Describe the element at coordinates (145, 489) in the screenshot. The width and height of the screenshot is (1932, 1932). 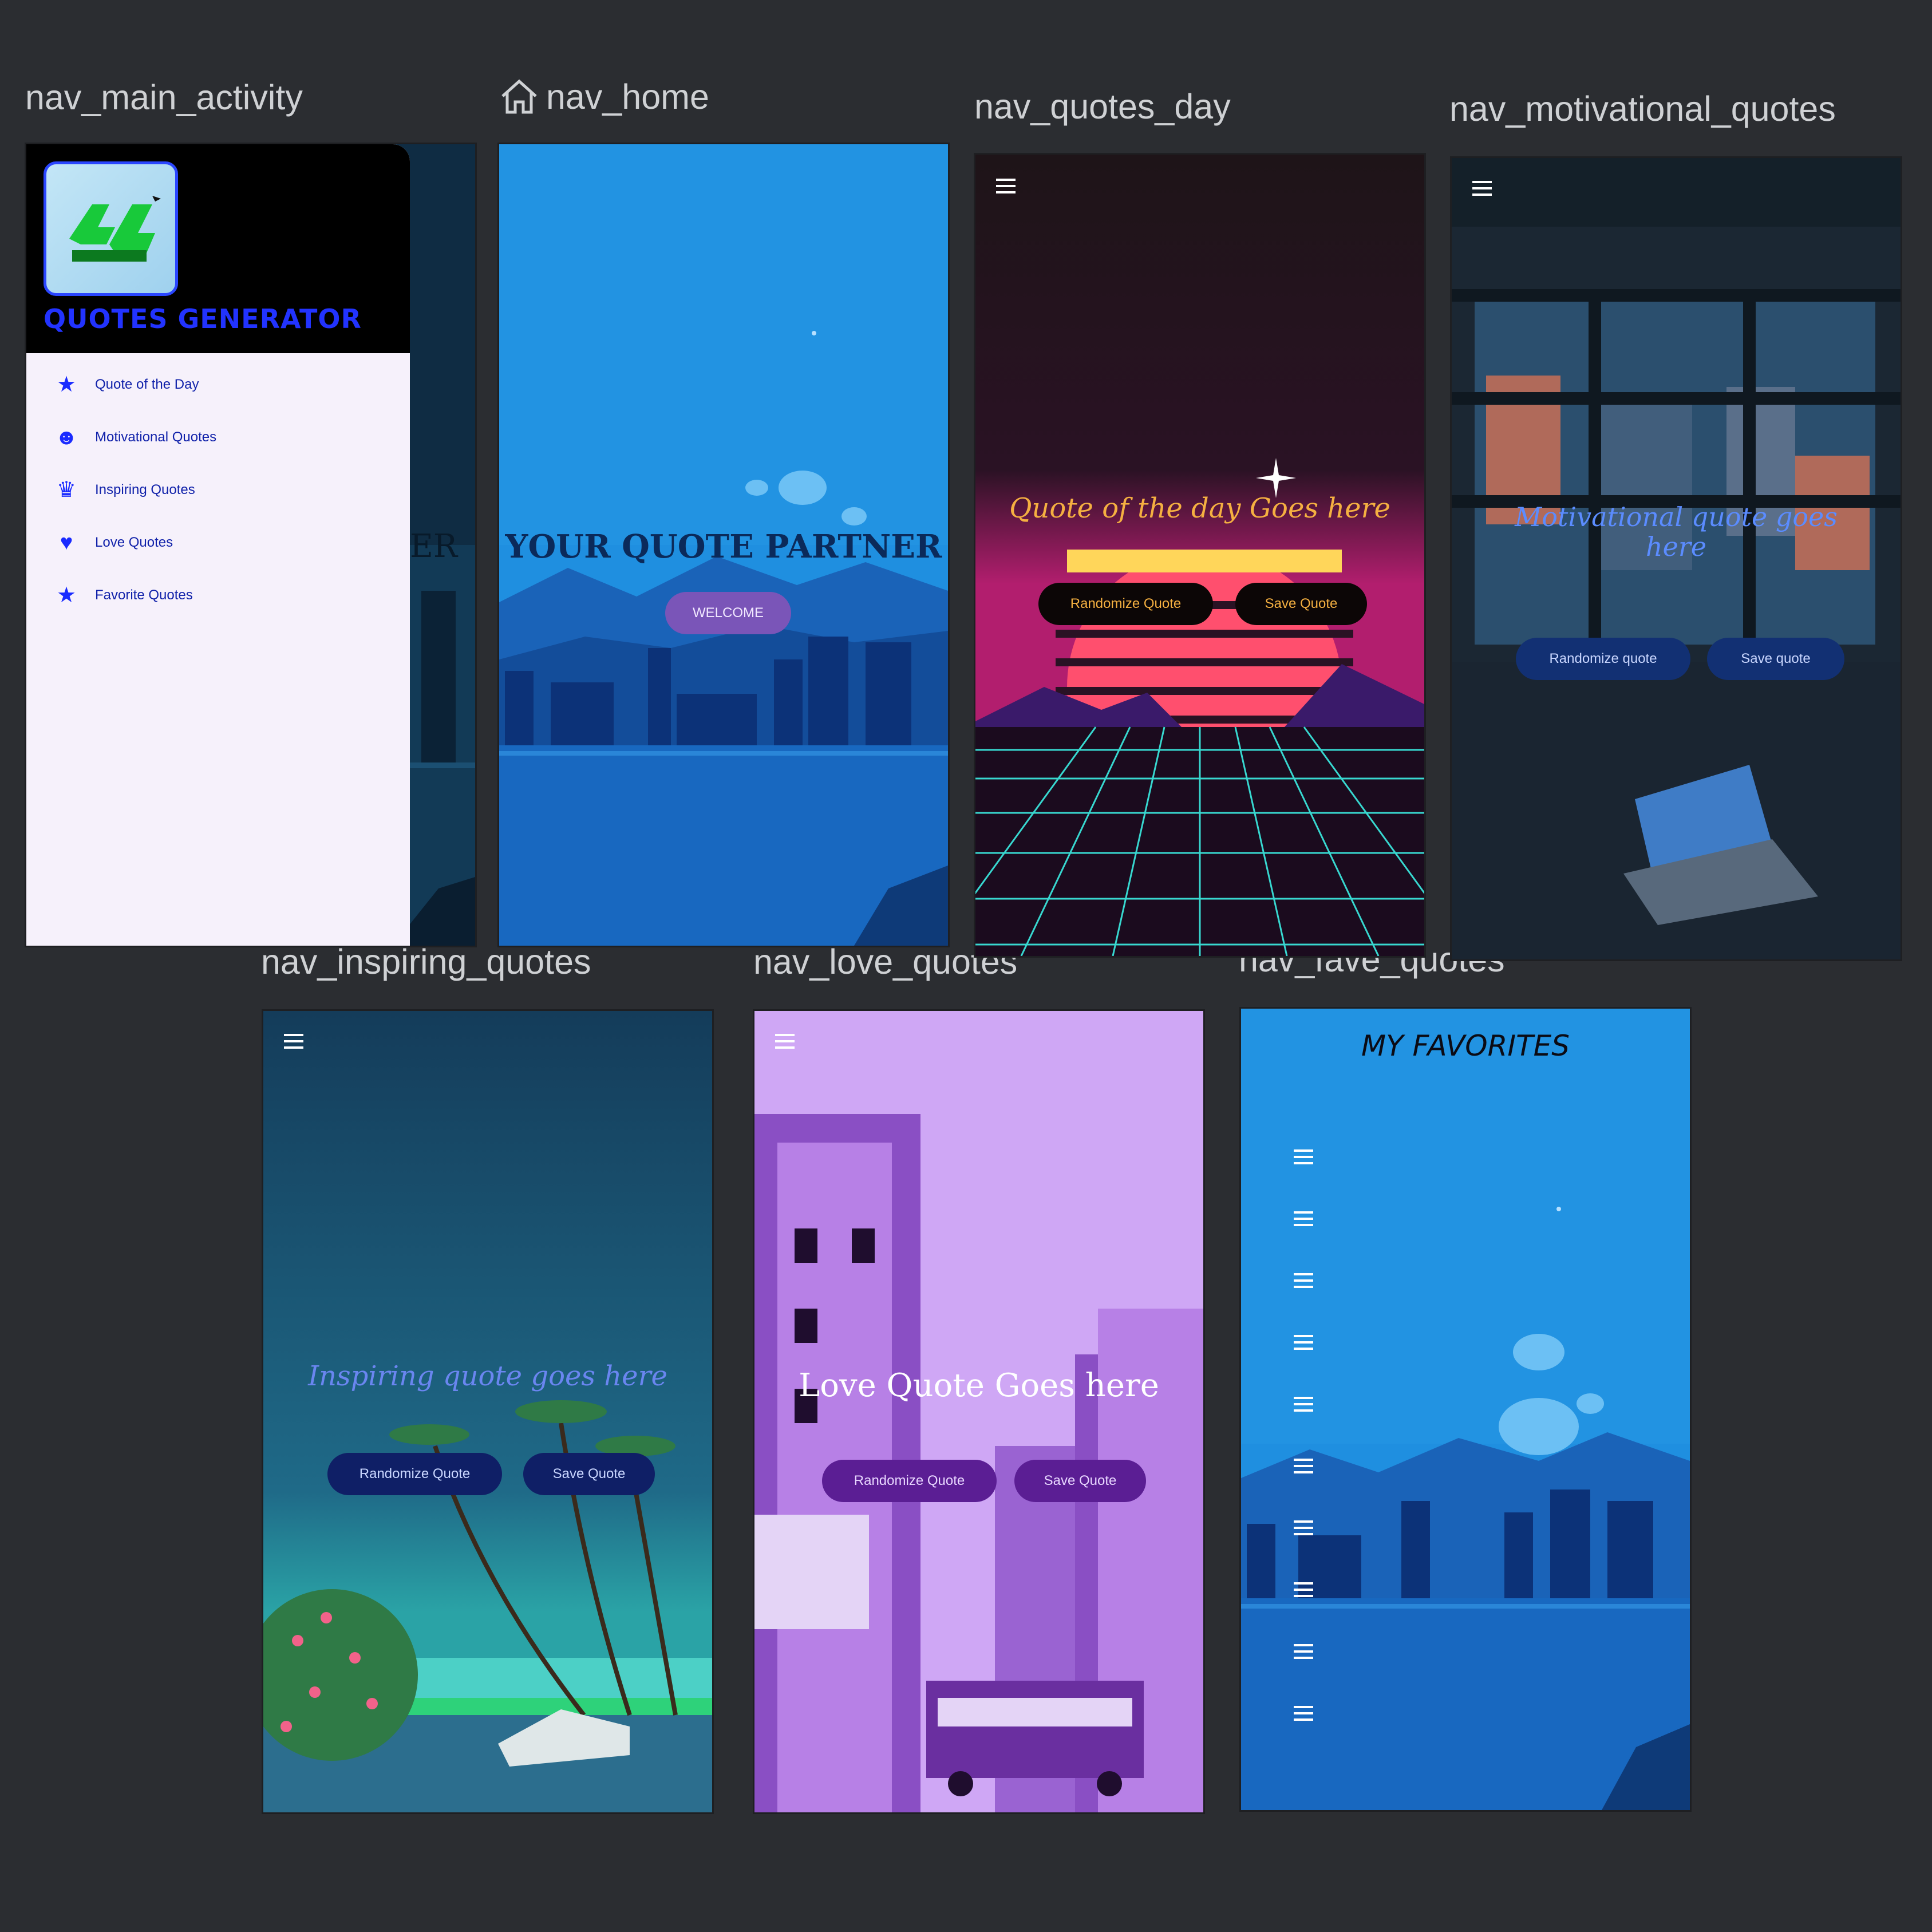
I see `drawer-item-label: Inspiring Quotes` at that location.